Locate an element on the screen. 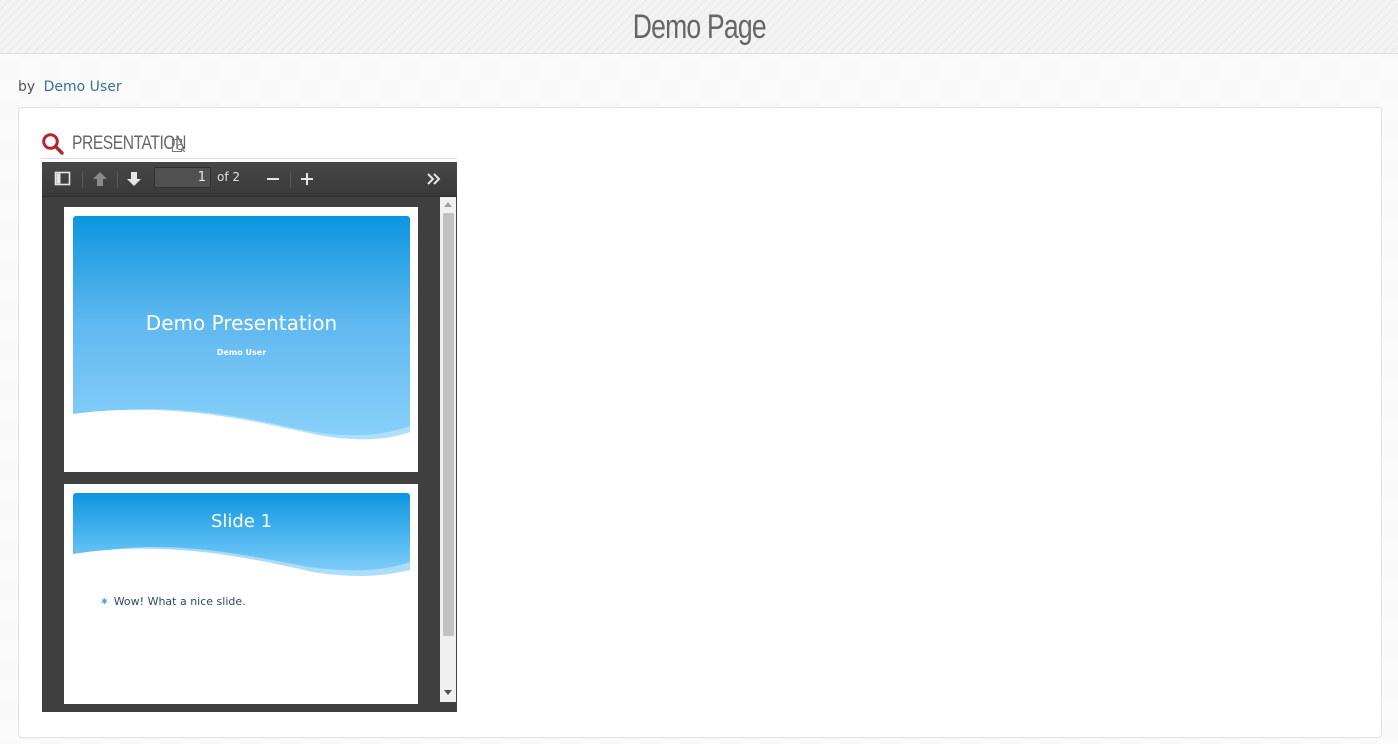  scroll-thumb is located at coordinates (448, 424).